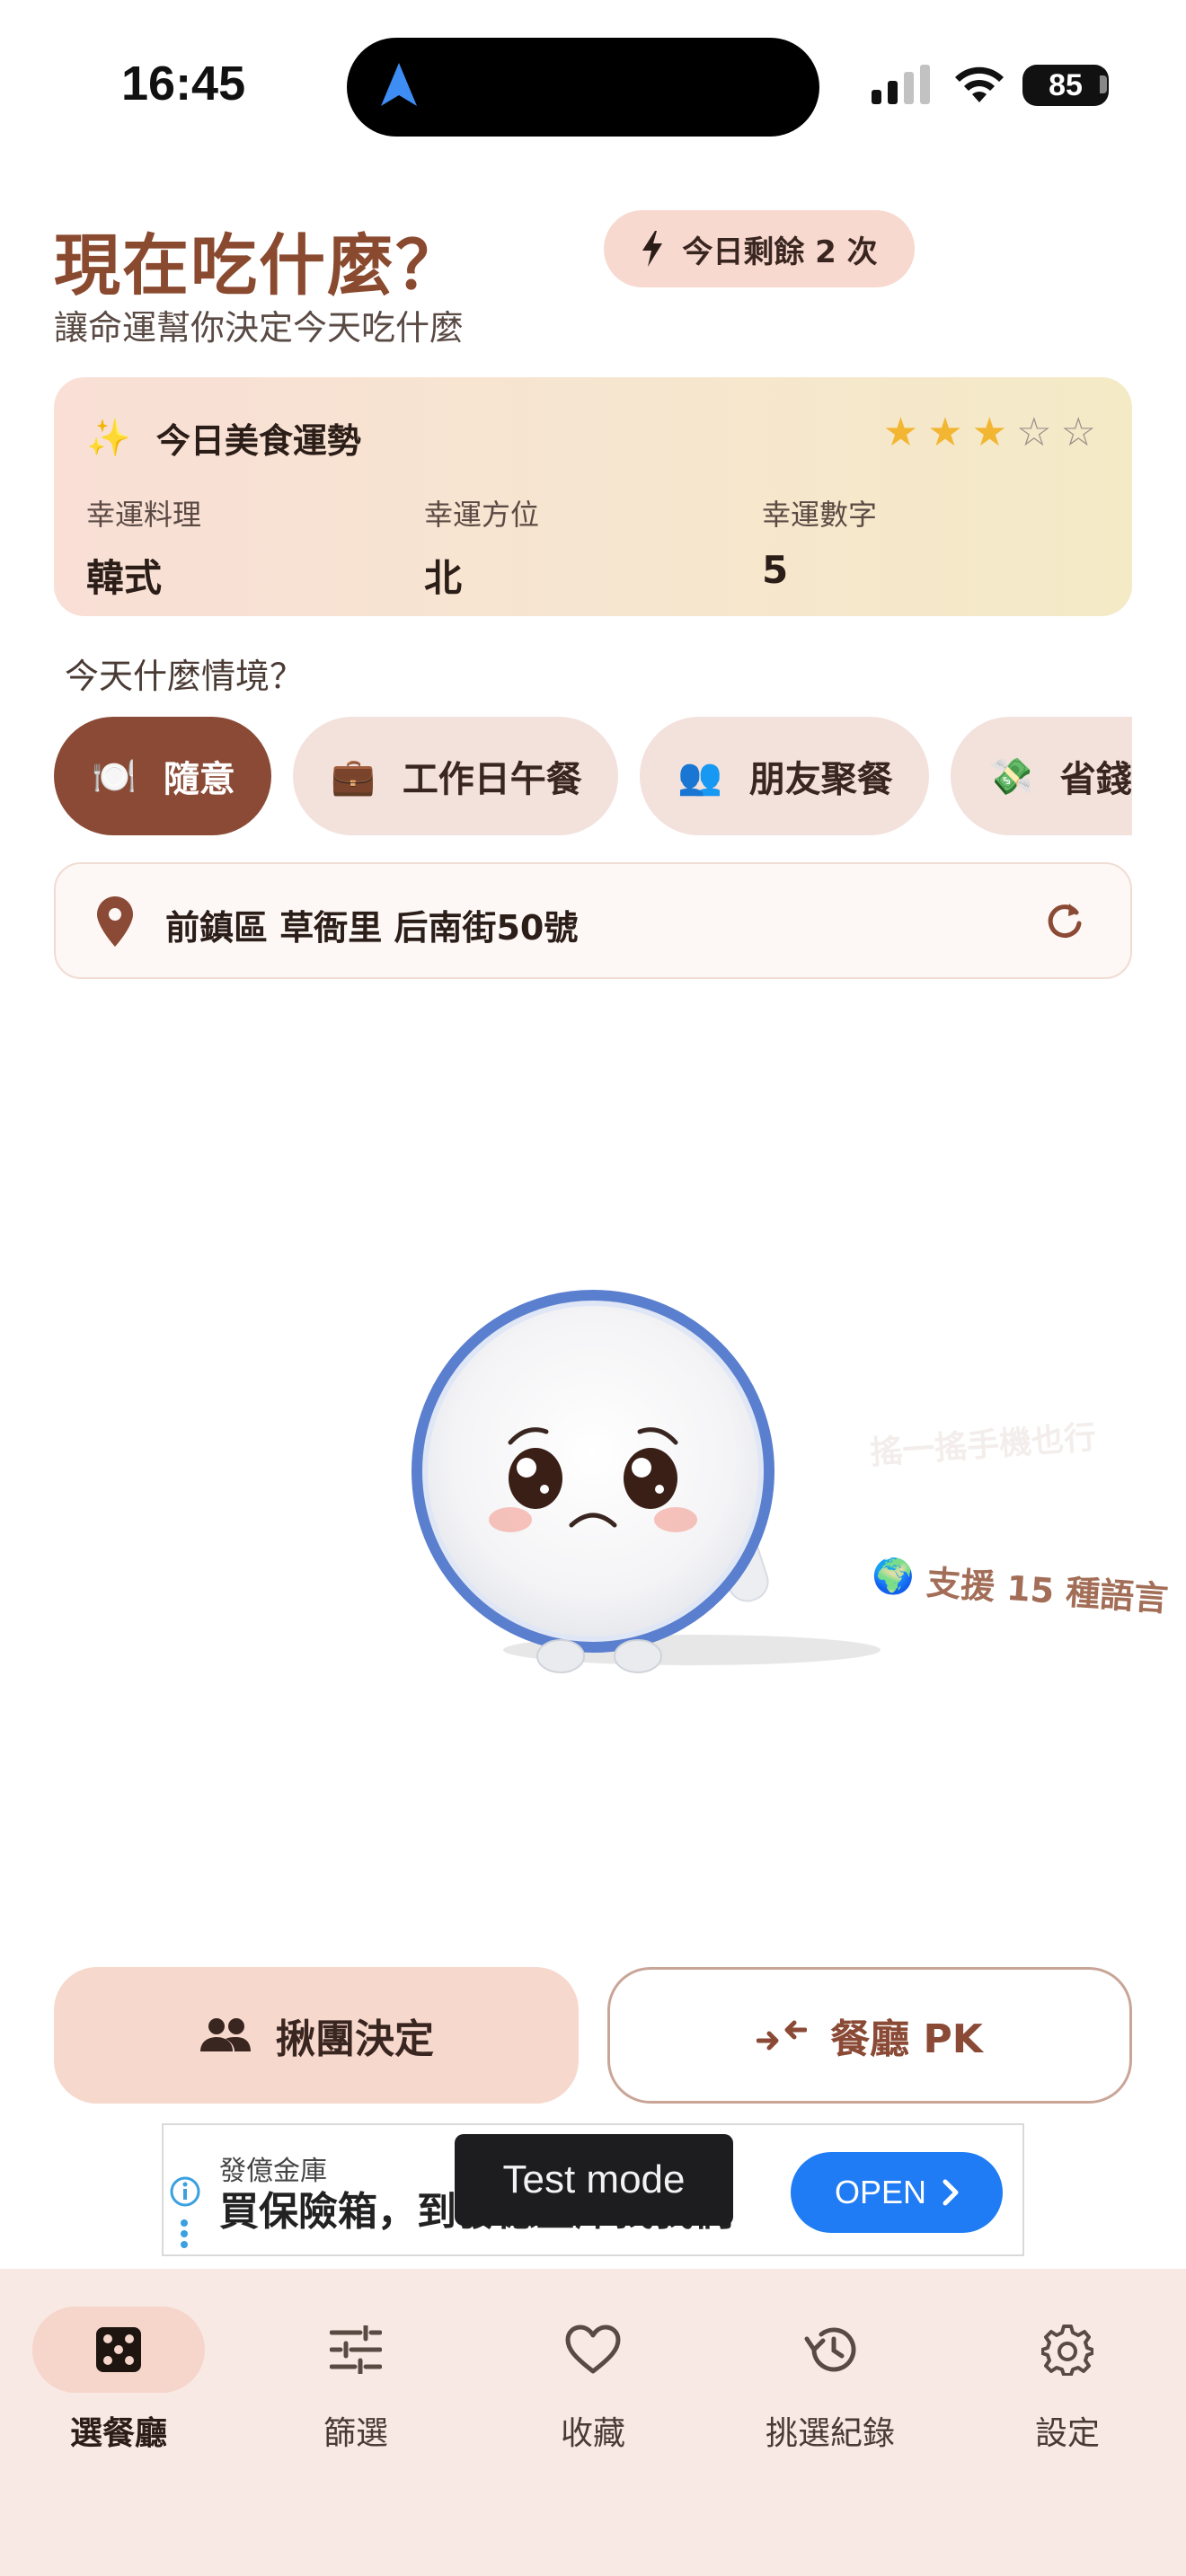 This screenshot has width=1186, height=2576. I want to click on group-decide-label: 揪團決定, so click(355, 2039).